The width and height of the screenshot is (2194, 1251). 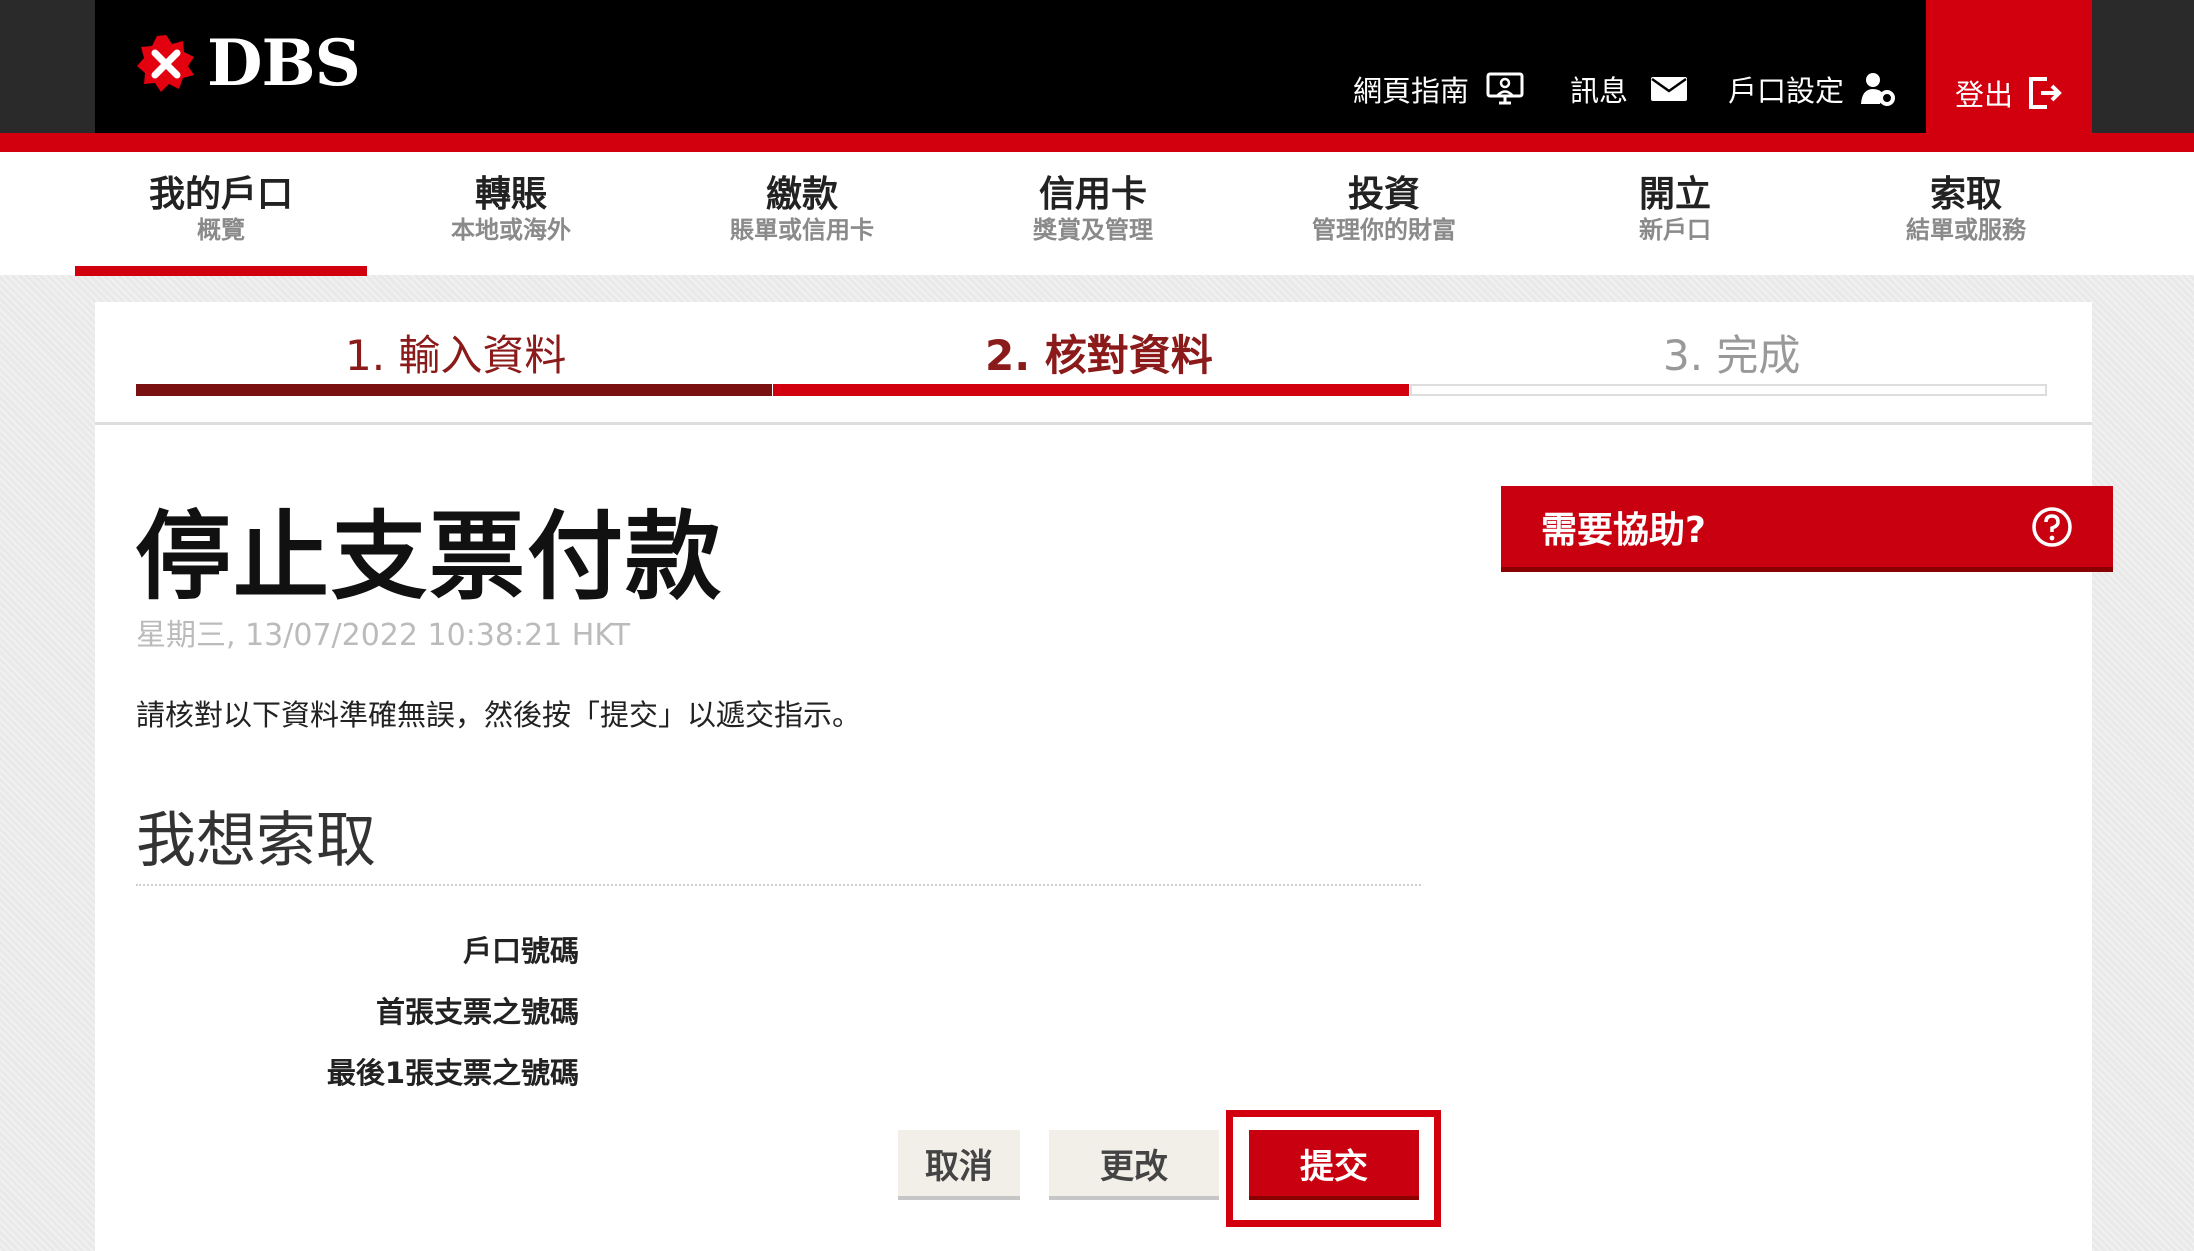 I want to click on account-number-label: 戶口號碼, so click(x=520, y=951).